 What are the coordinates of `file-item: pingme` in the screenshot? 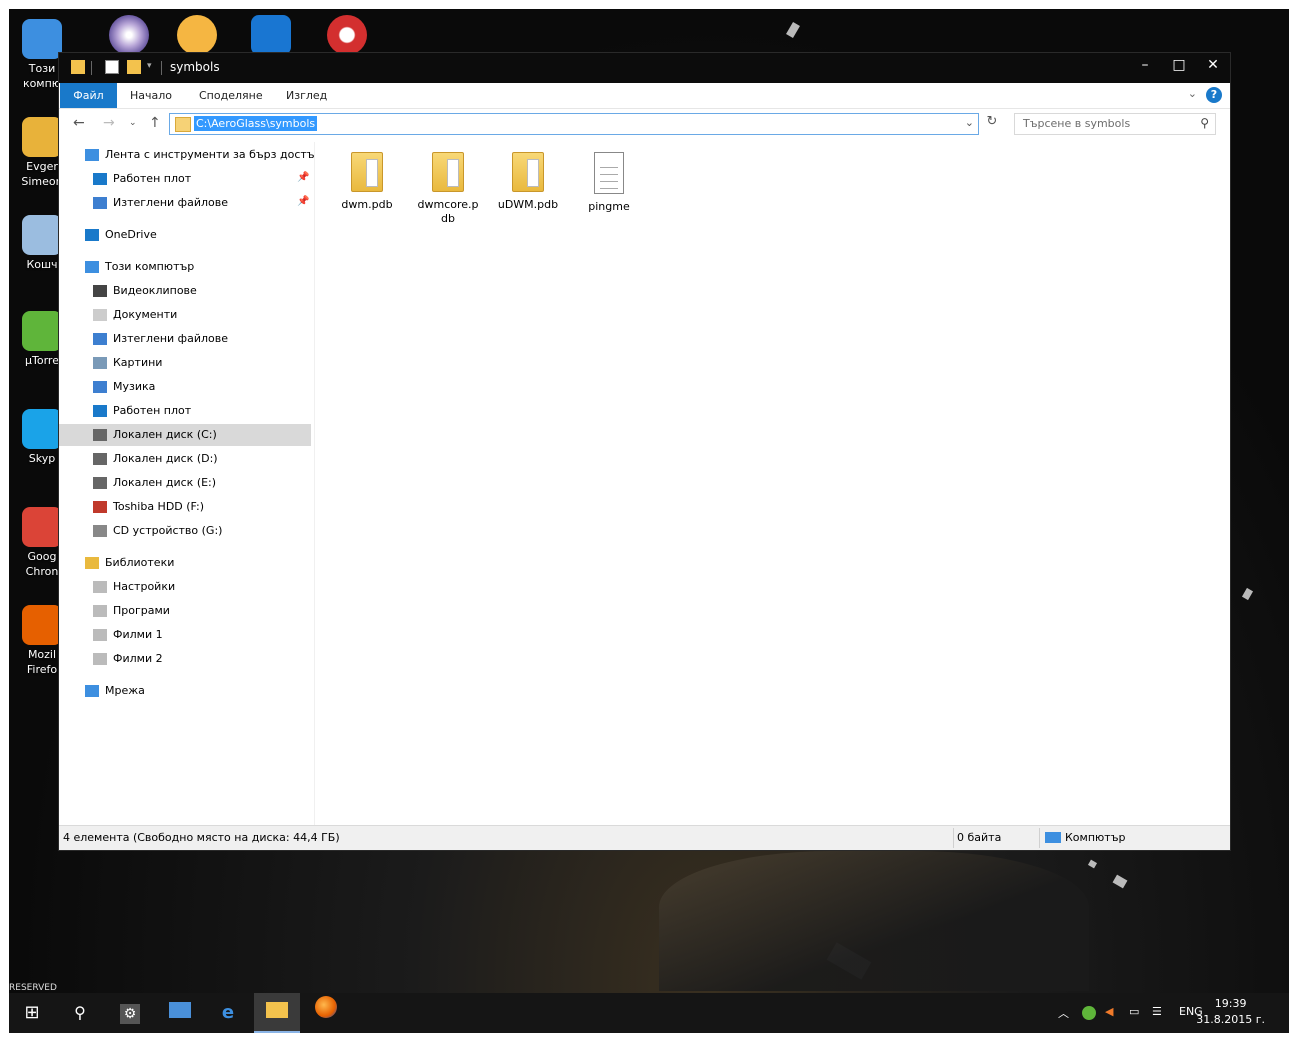 It's located at (609, 183).